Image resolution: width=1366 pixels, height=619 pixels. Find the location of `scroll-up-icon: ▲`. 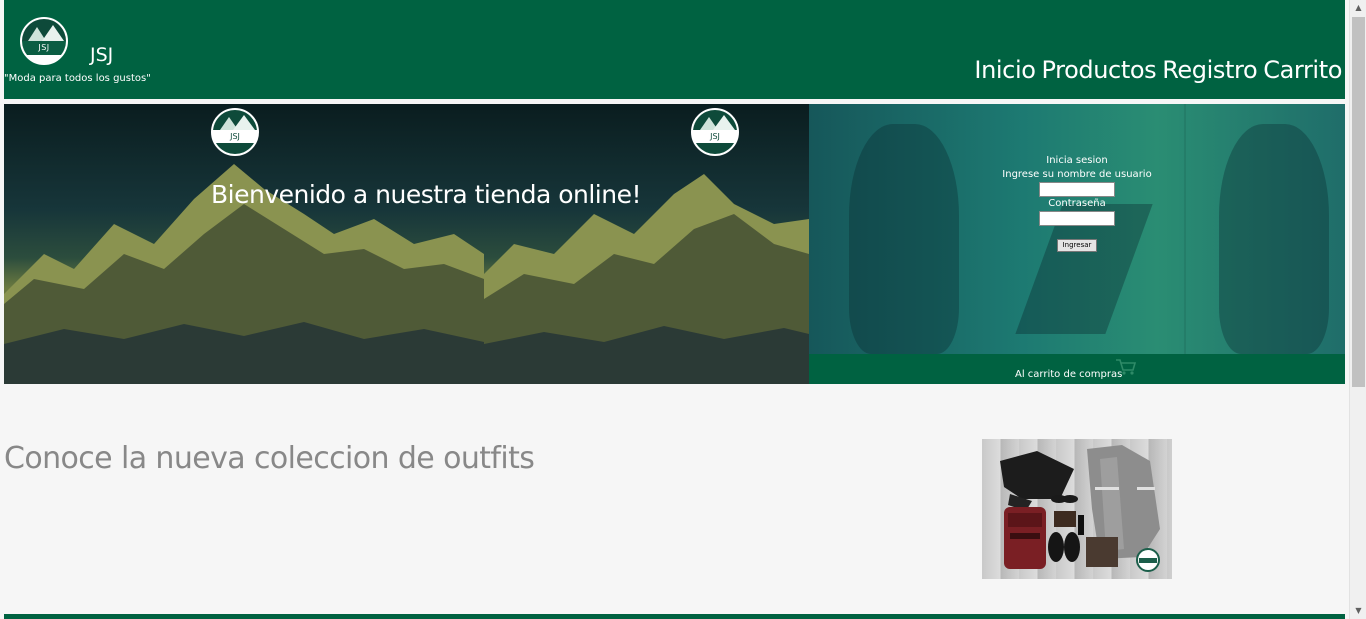

scroll-up-icon: ▲ is located at coordinates (1358, 8).